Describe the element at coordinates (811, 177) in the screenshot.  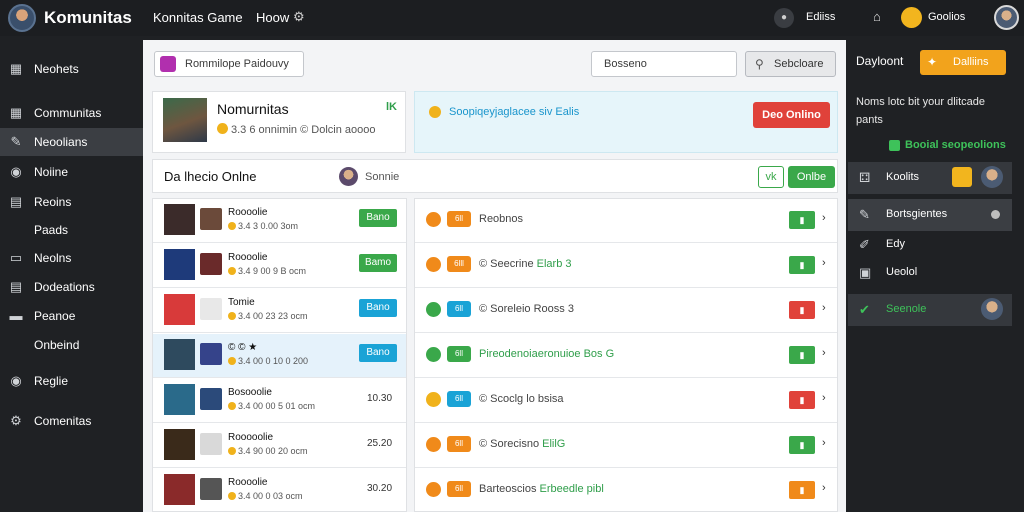
I see `online-button: Onlbe` at that location.